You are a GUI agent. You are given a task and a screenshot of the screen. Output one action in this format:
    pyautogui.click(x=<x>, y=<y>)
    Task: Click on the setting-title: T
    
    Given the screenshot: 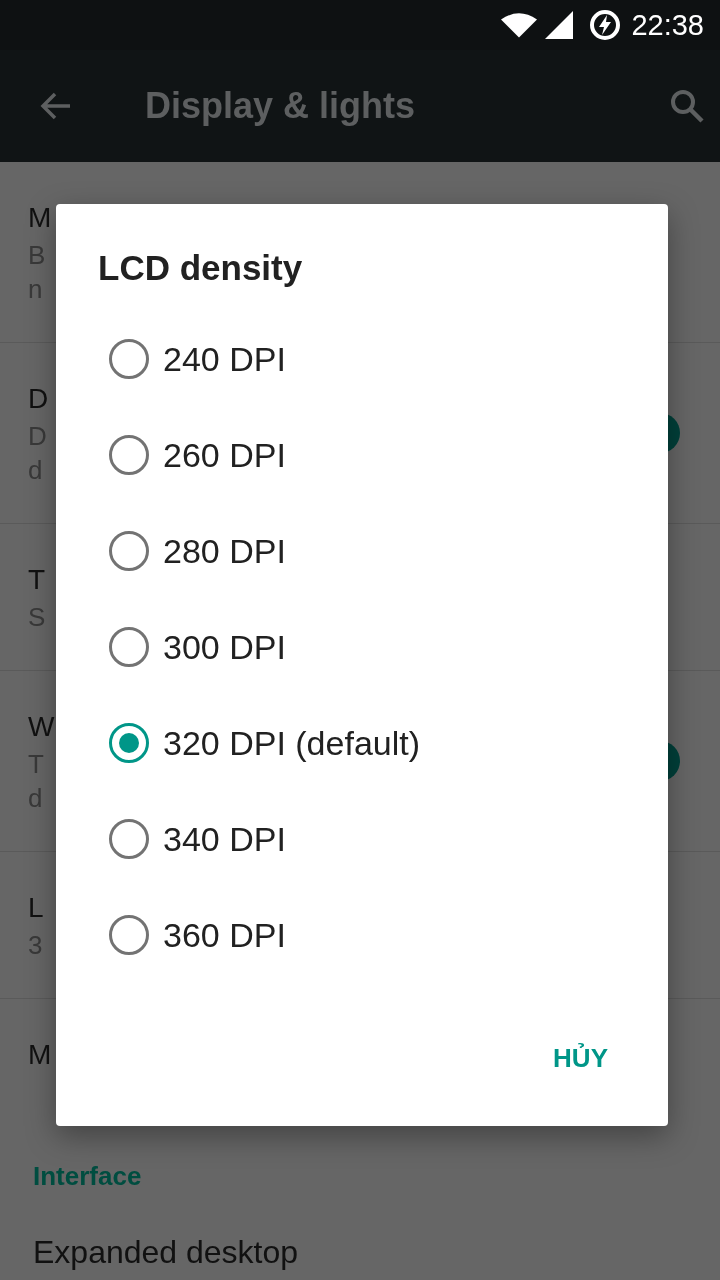 What is the action you would take?
    pyautogui.click(x=37, y=580)
    